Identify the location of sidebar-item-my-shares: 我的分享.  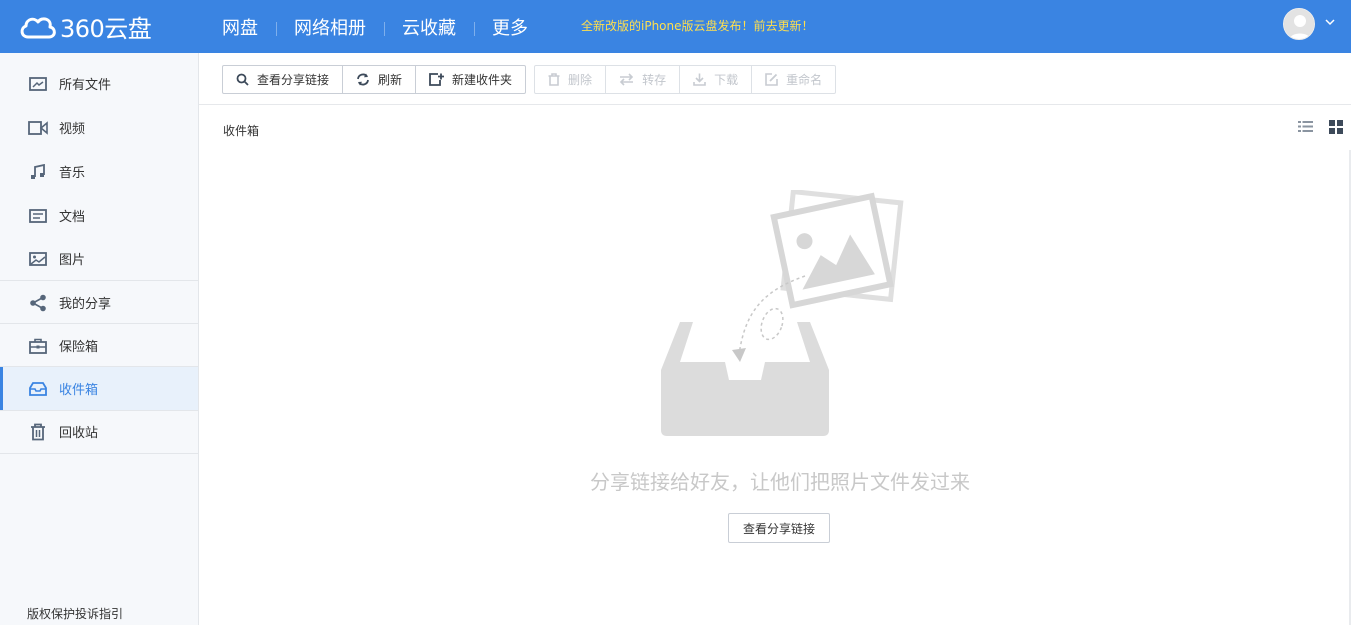
(99, 302).